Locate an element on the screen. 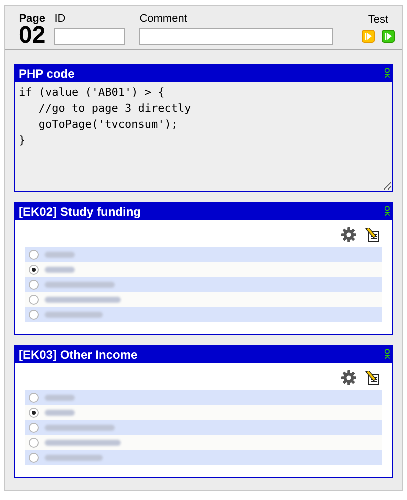 The width and height of the screenshot is (407, 500). block-title: [EK03] Other Income is located at coordinates (78, 355).